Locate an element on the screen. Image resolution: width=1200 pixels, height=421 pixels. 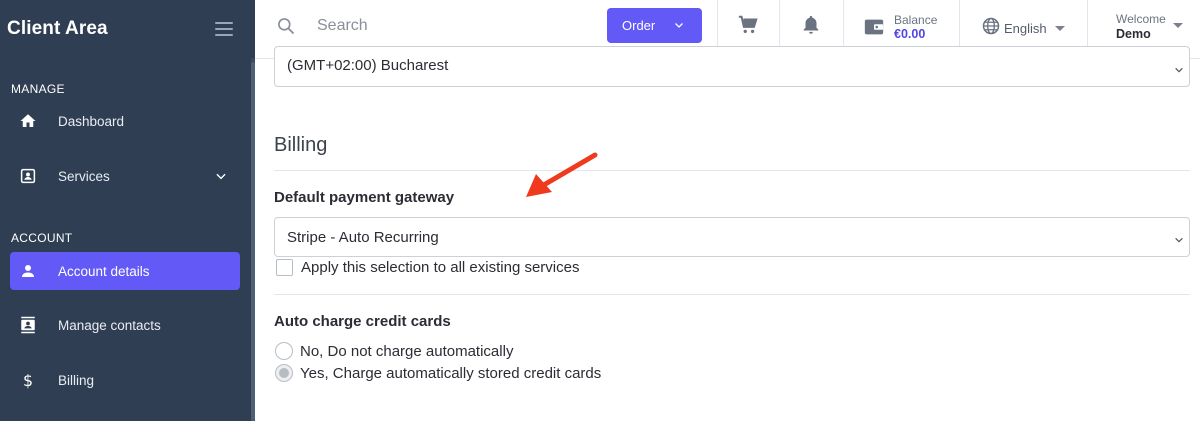
user-icon is located at coordinates (28, 271).